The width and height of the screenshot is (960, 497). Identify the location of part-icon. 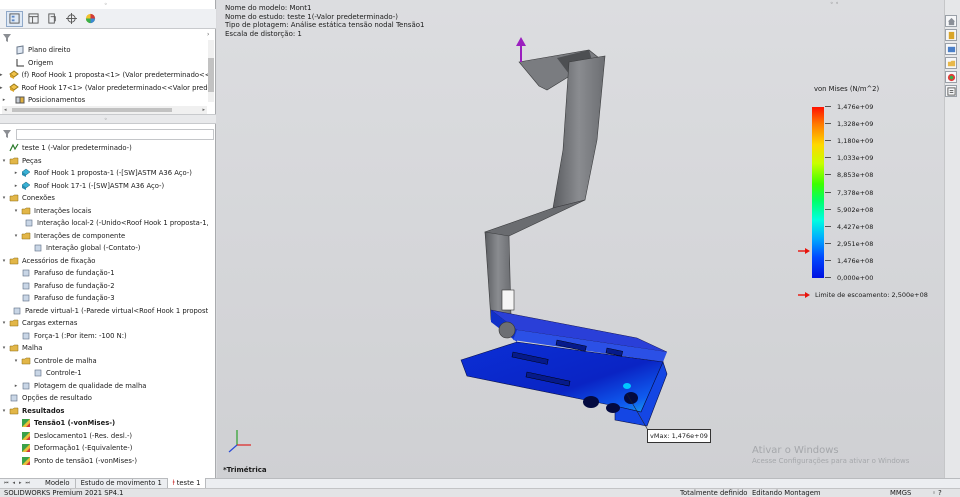
(13, 75).